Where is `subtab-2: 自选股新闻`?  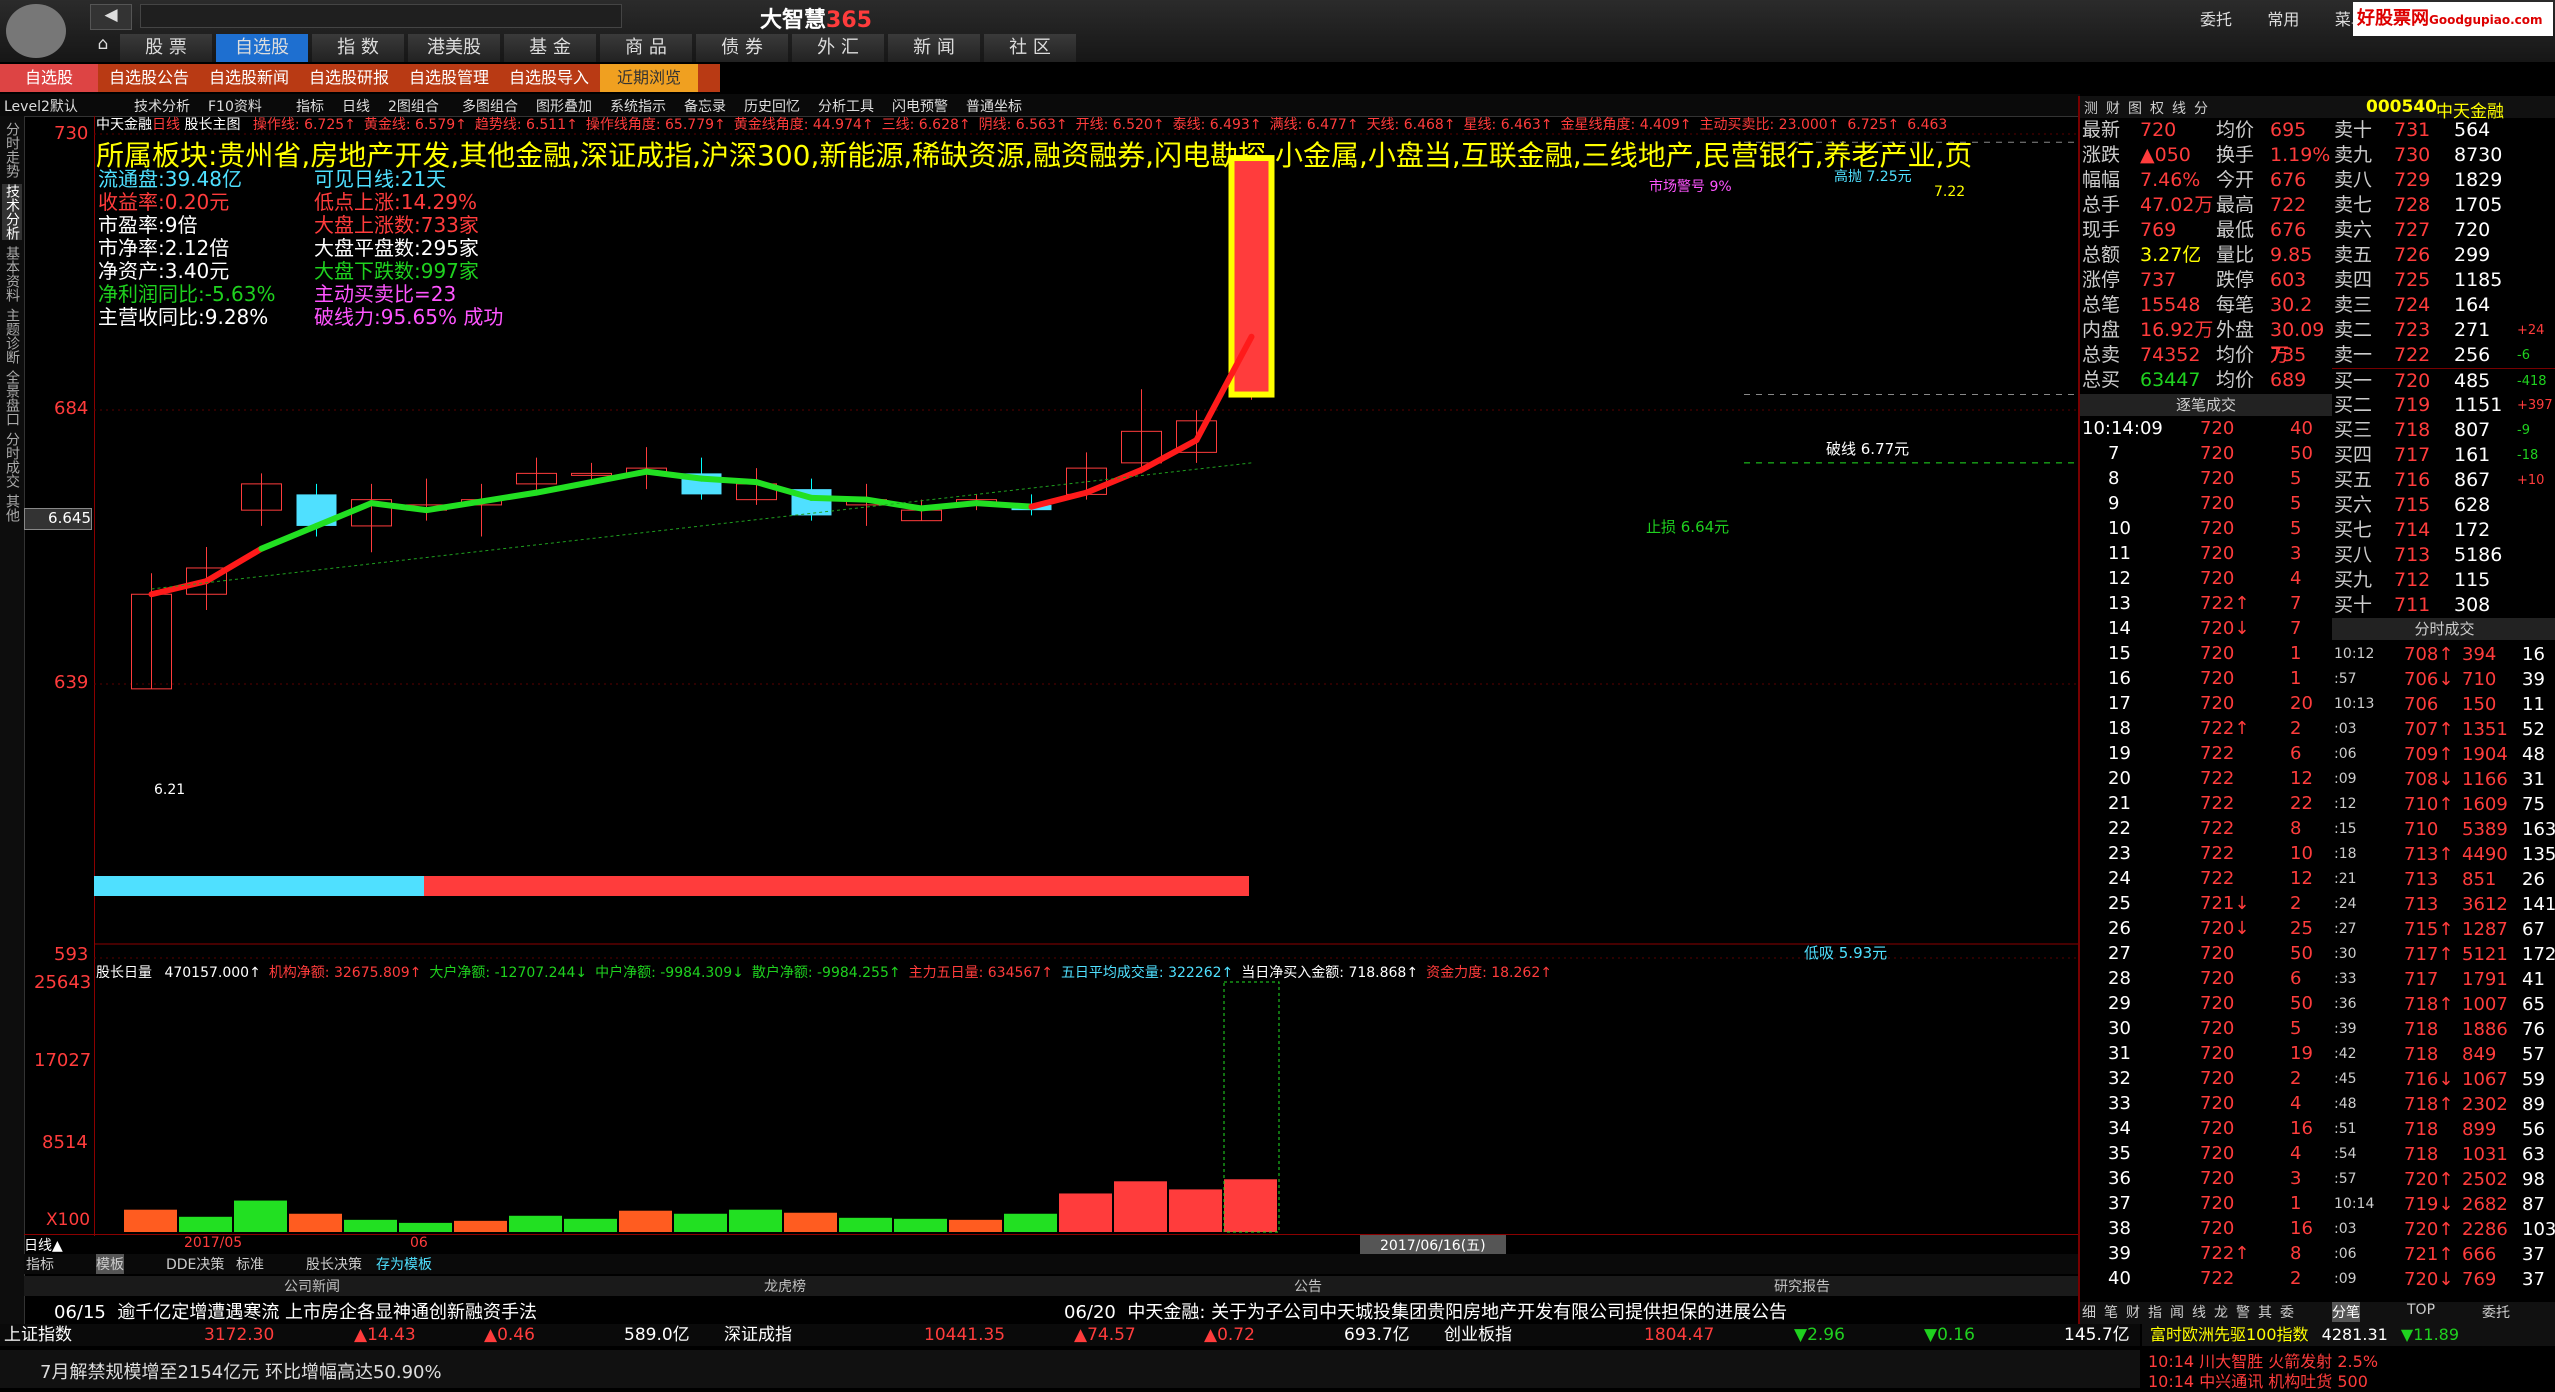
subtab-2: 自选股新闻 is located at coordinates (249, 78).